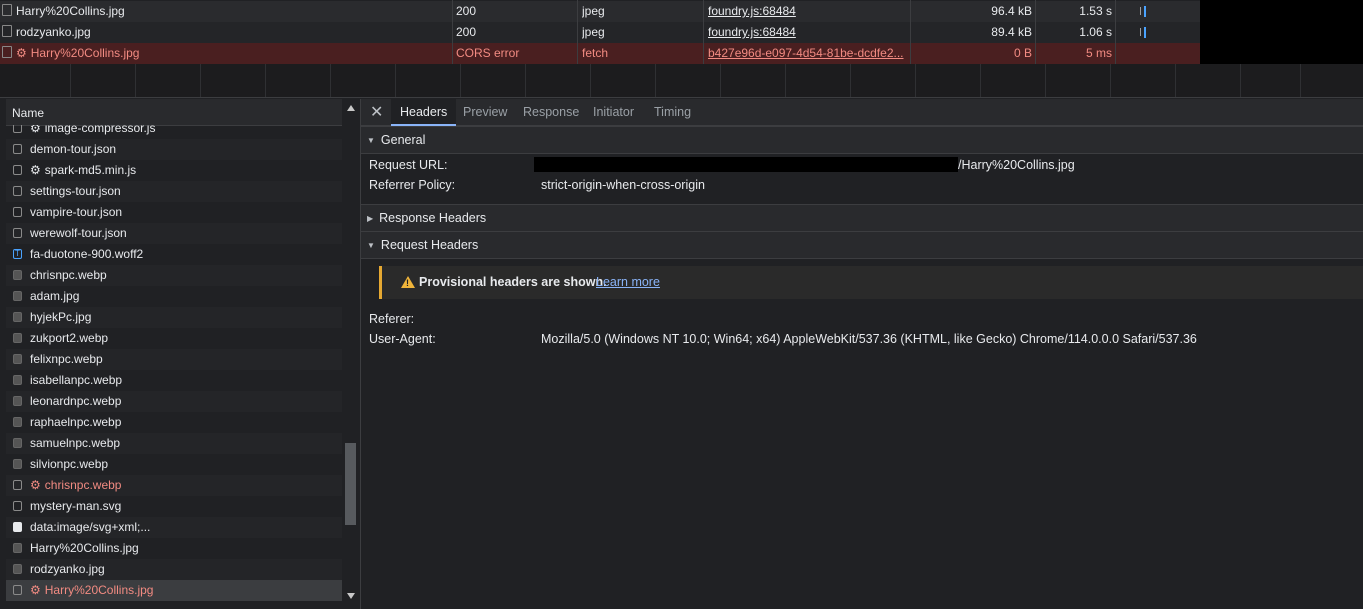  I want to click on expand-triangle-icon: ▶, so click(370, 218).